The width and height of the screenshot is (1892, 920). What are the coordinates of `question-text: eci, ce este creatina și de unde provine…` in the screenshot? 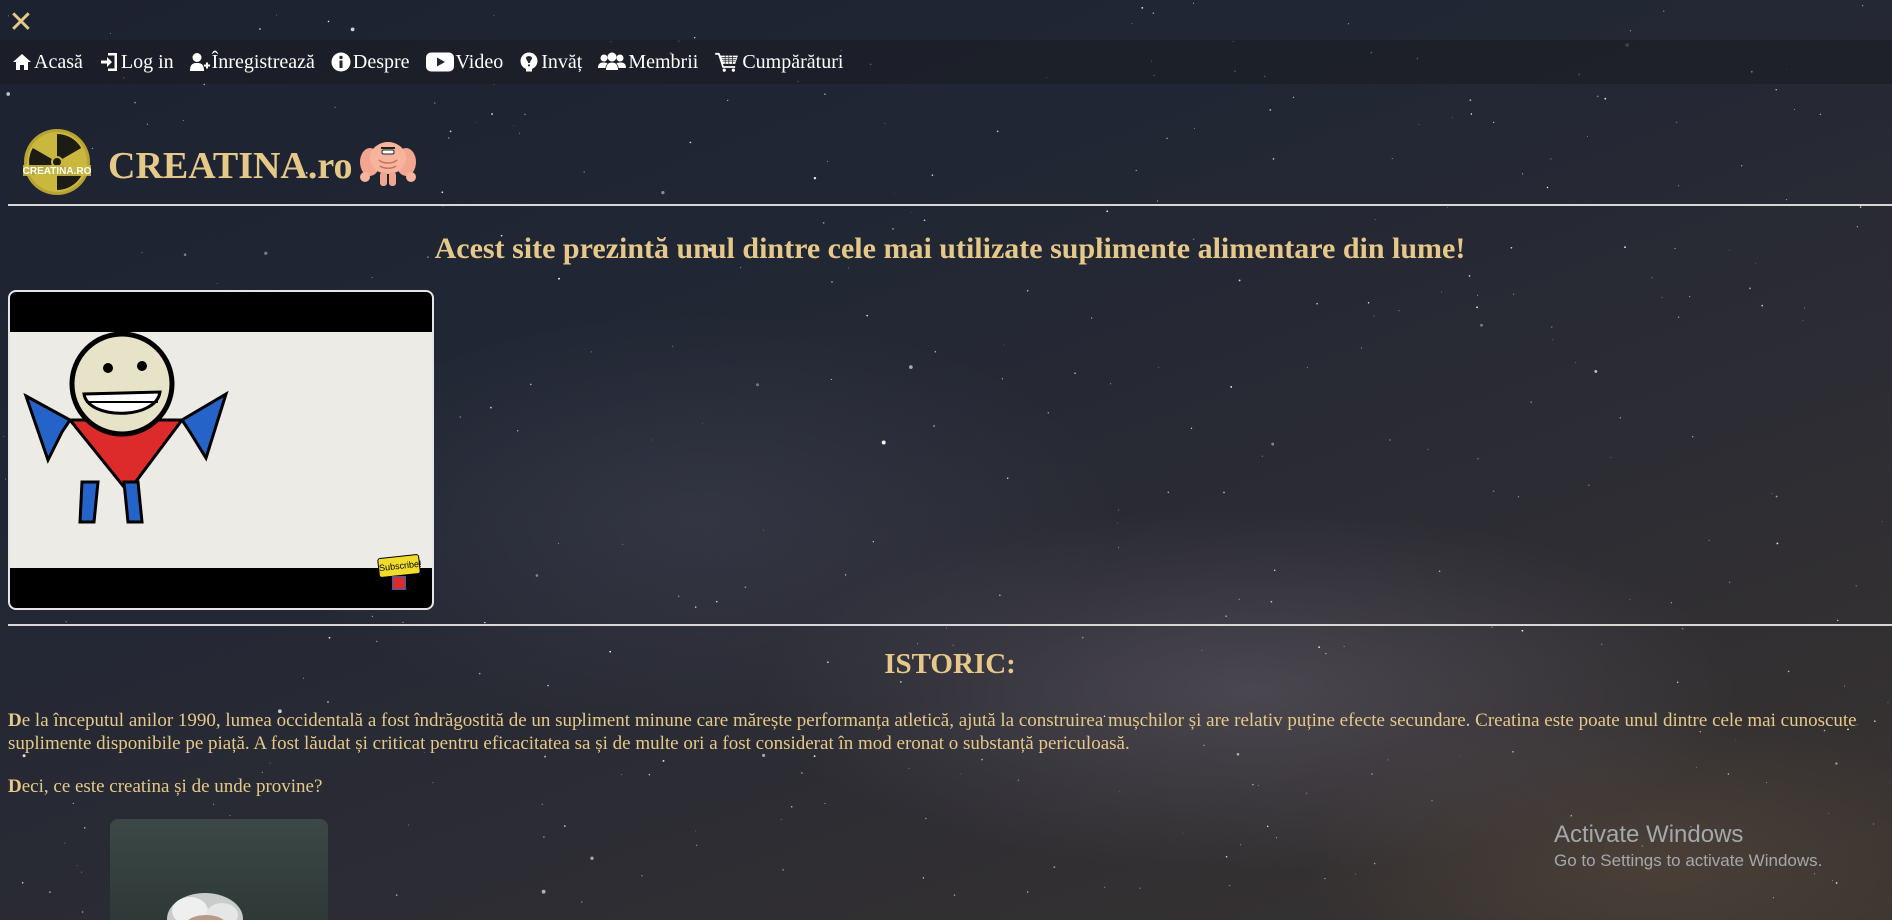 It's located at (172, 786).